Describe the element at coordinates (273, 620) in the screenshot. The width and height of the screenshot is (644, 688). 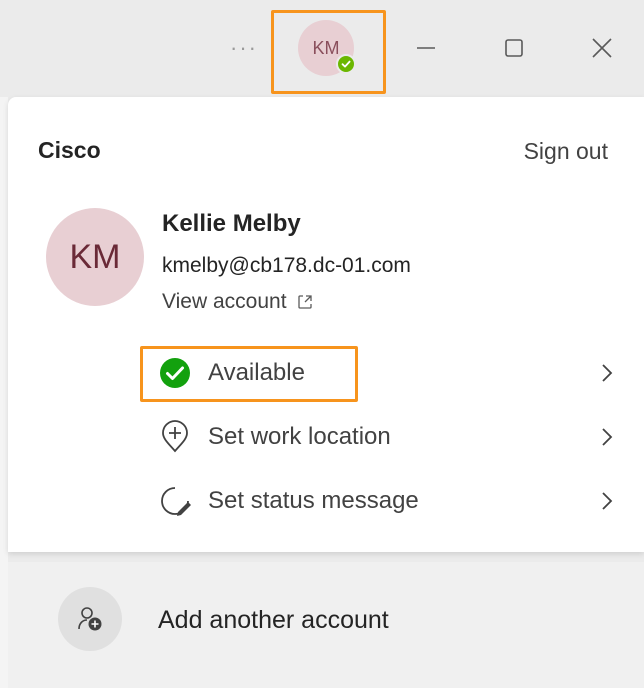
I see `add-account-label: Add another account` at that location.